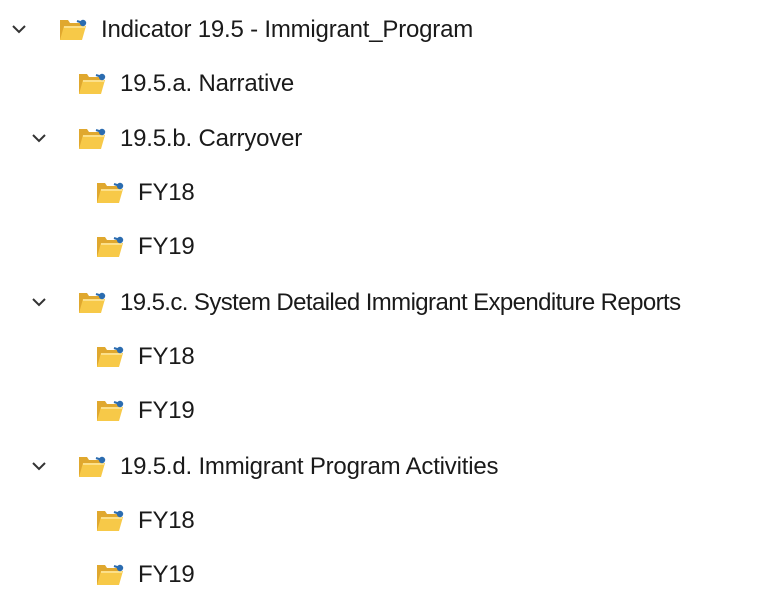 This screenshot has height=590, width=778. Describe the element at coordinates (287, 29) in the screenshot. I see `tree-item-label: Indicator 19.5 - Immigrant_Program` at that location.